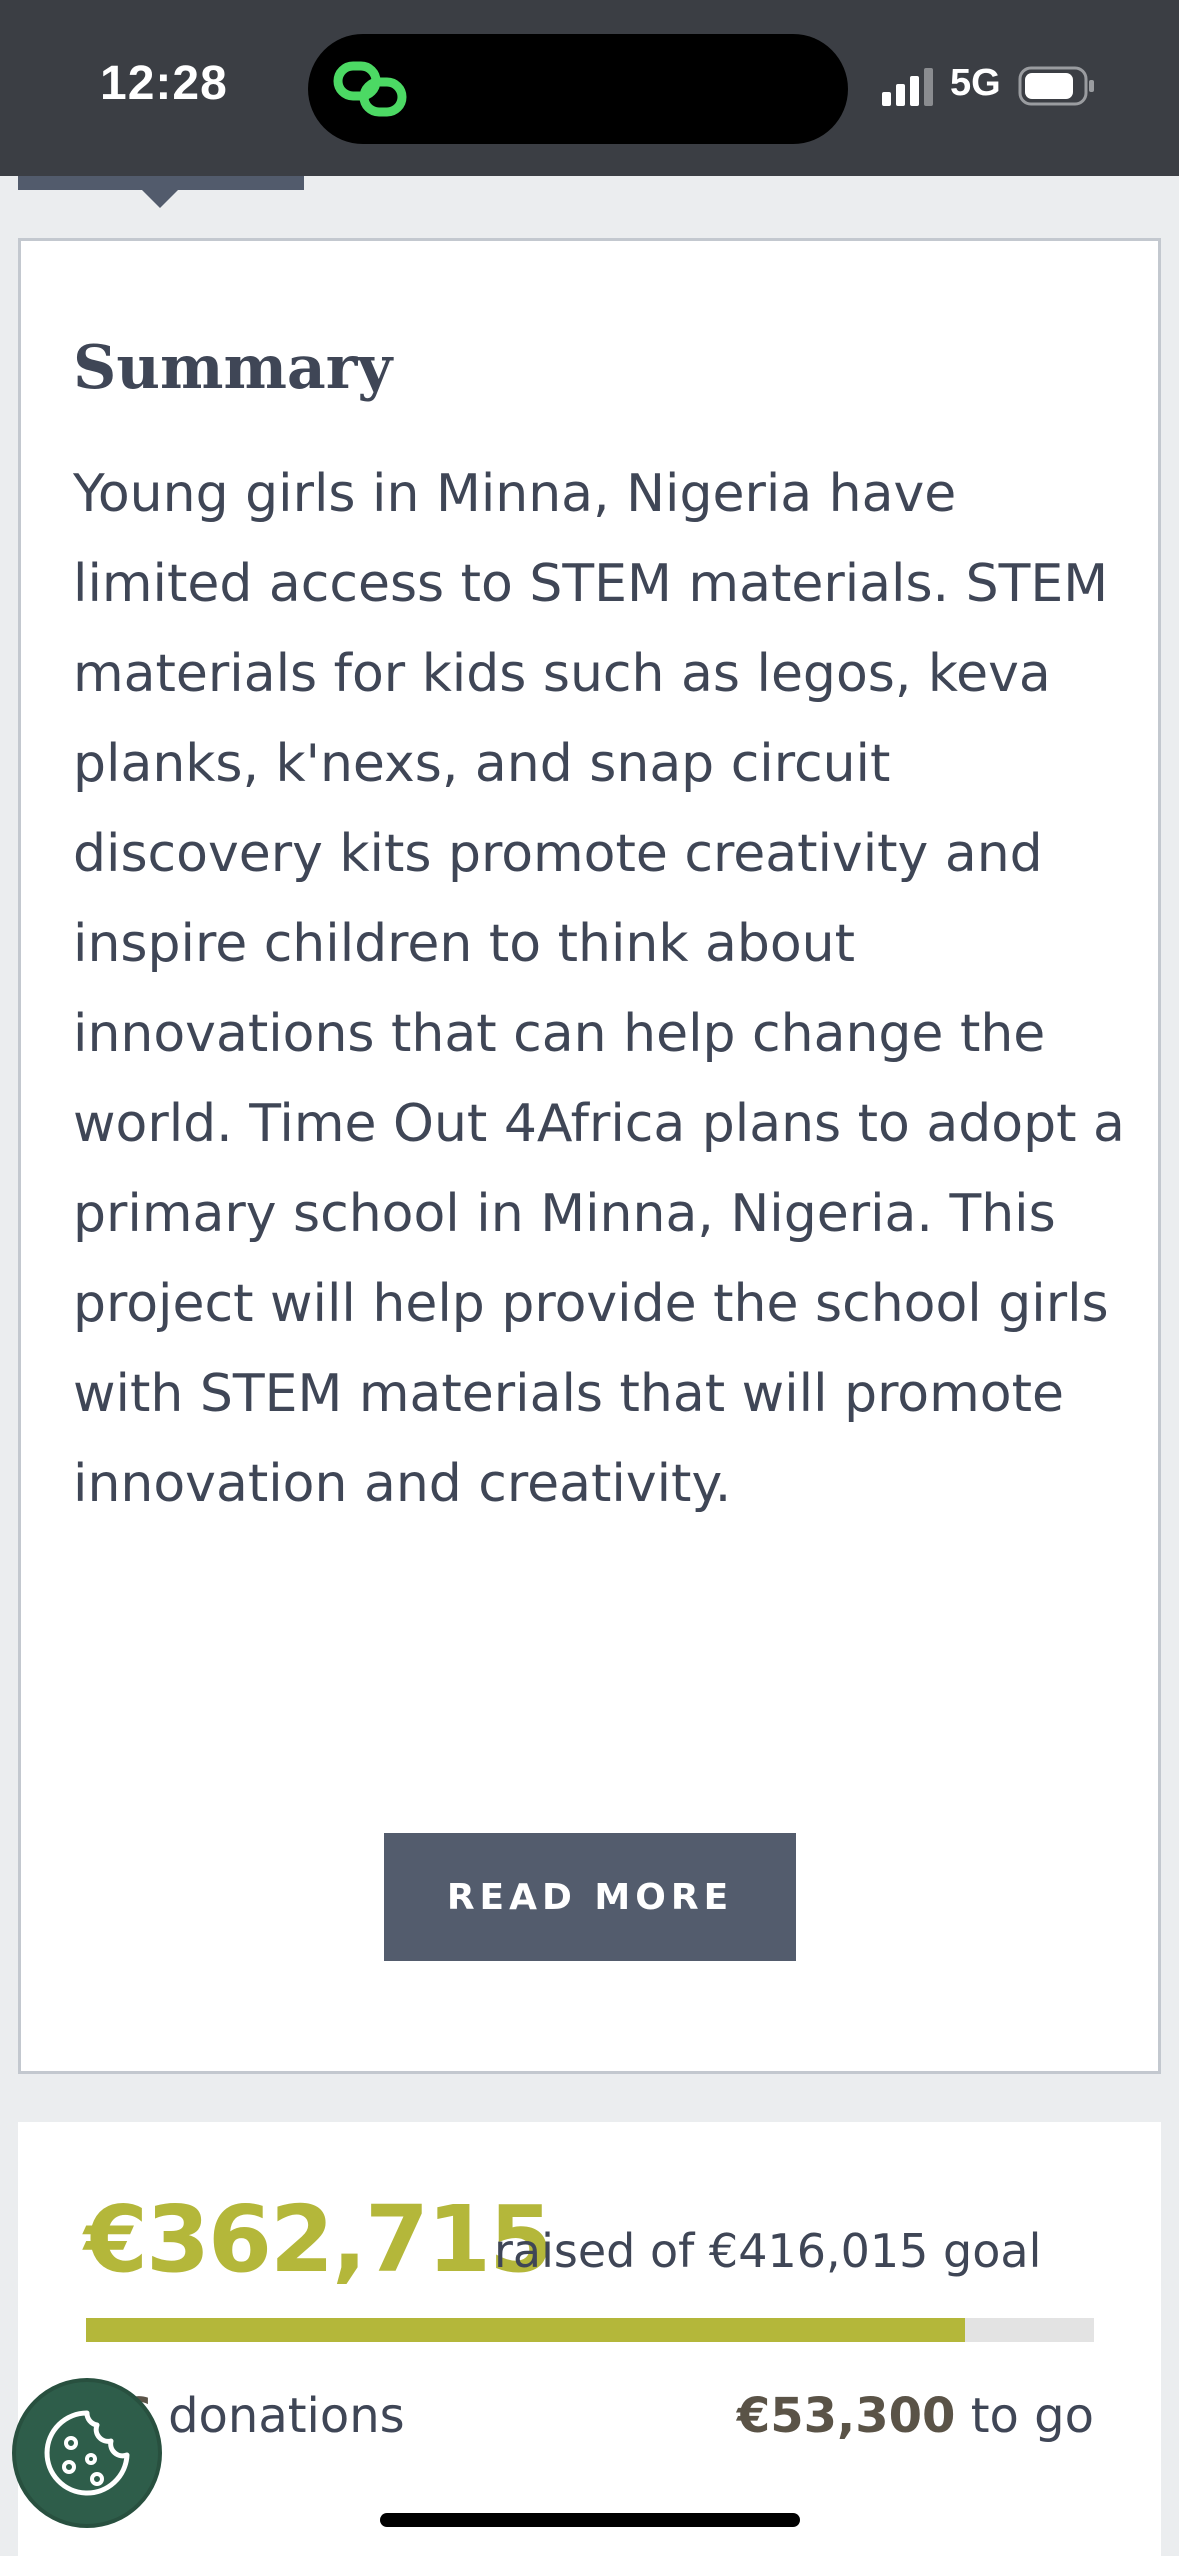 The width and height of the screenshot is (1179, 2556). Describe the element at coordinates (161, 183) in the screenshot. I see `tab-indicator` at that location.